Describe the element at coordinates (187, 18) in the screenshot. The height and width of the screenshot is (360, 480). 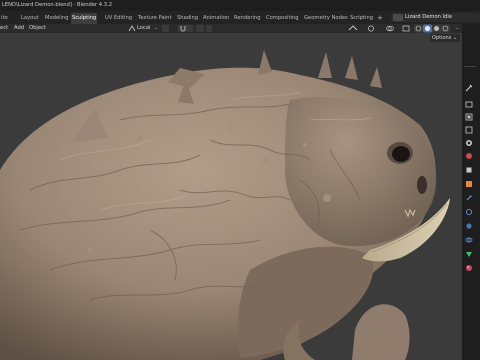
I see `tab-shading: Shading` at that location.